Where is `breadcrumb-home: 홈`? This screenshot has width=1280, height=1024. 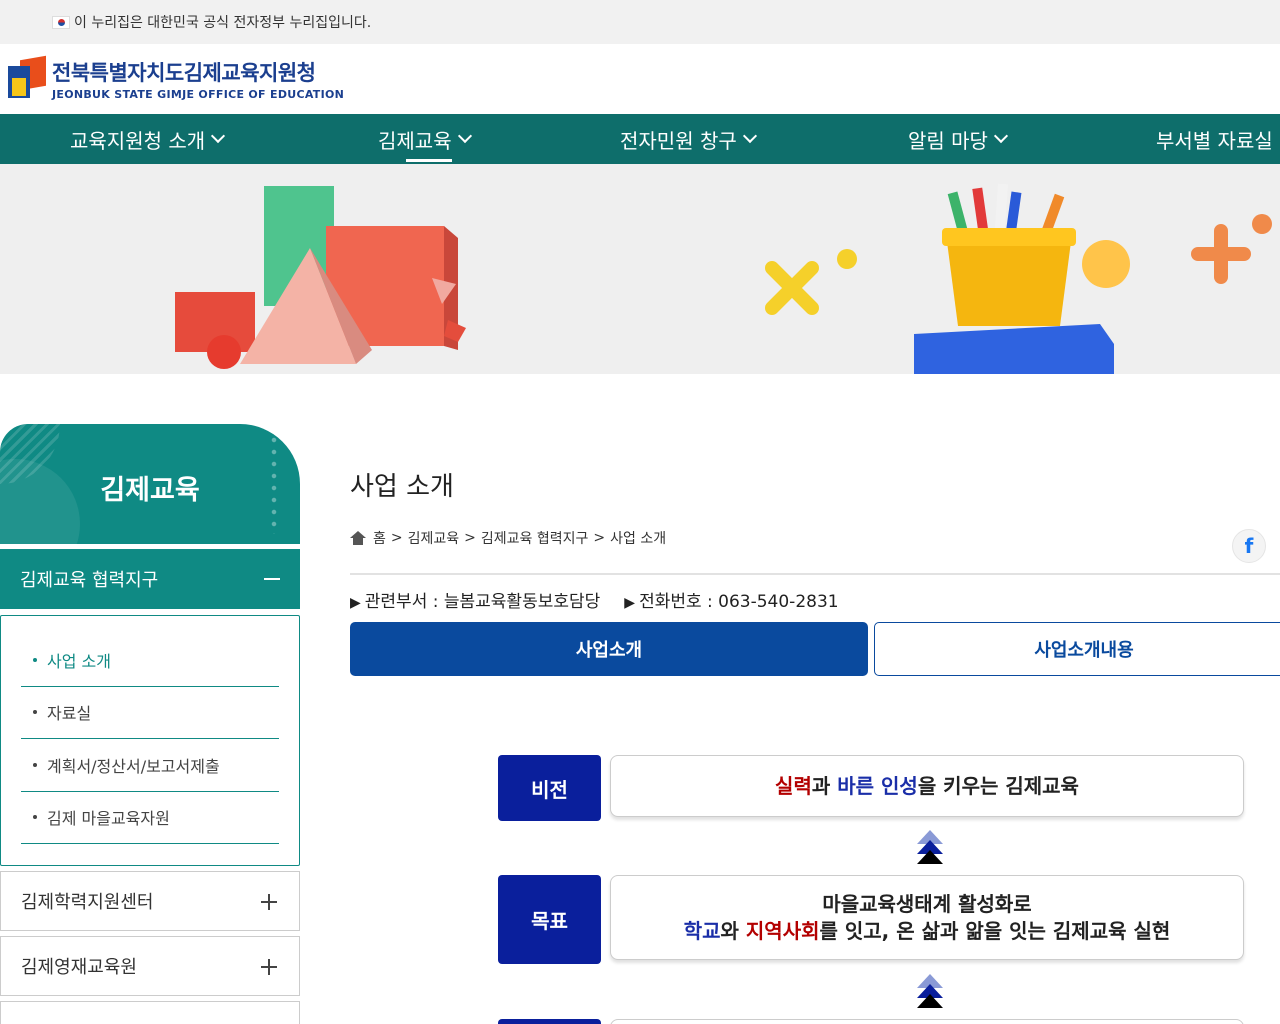
breadcrumb-home: 홈 is located at coordinates (379, 538).